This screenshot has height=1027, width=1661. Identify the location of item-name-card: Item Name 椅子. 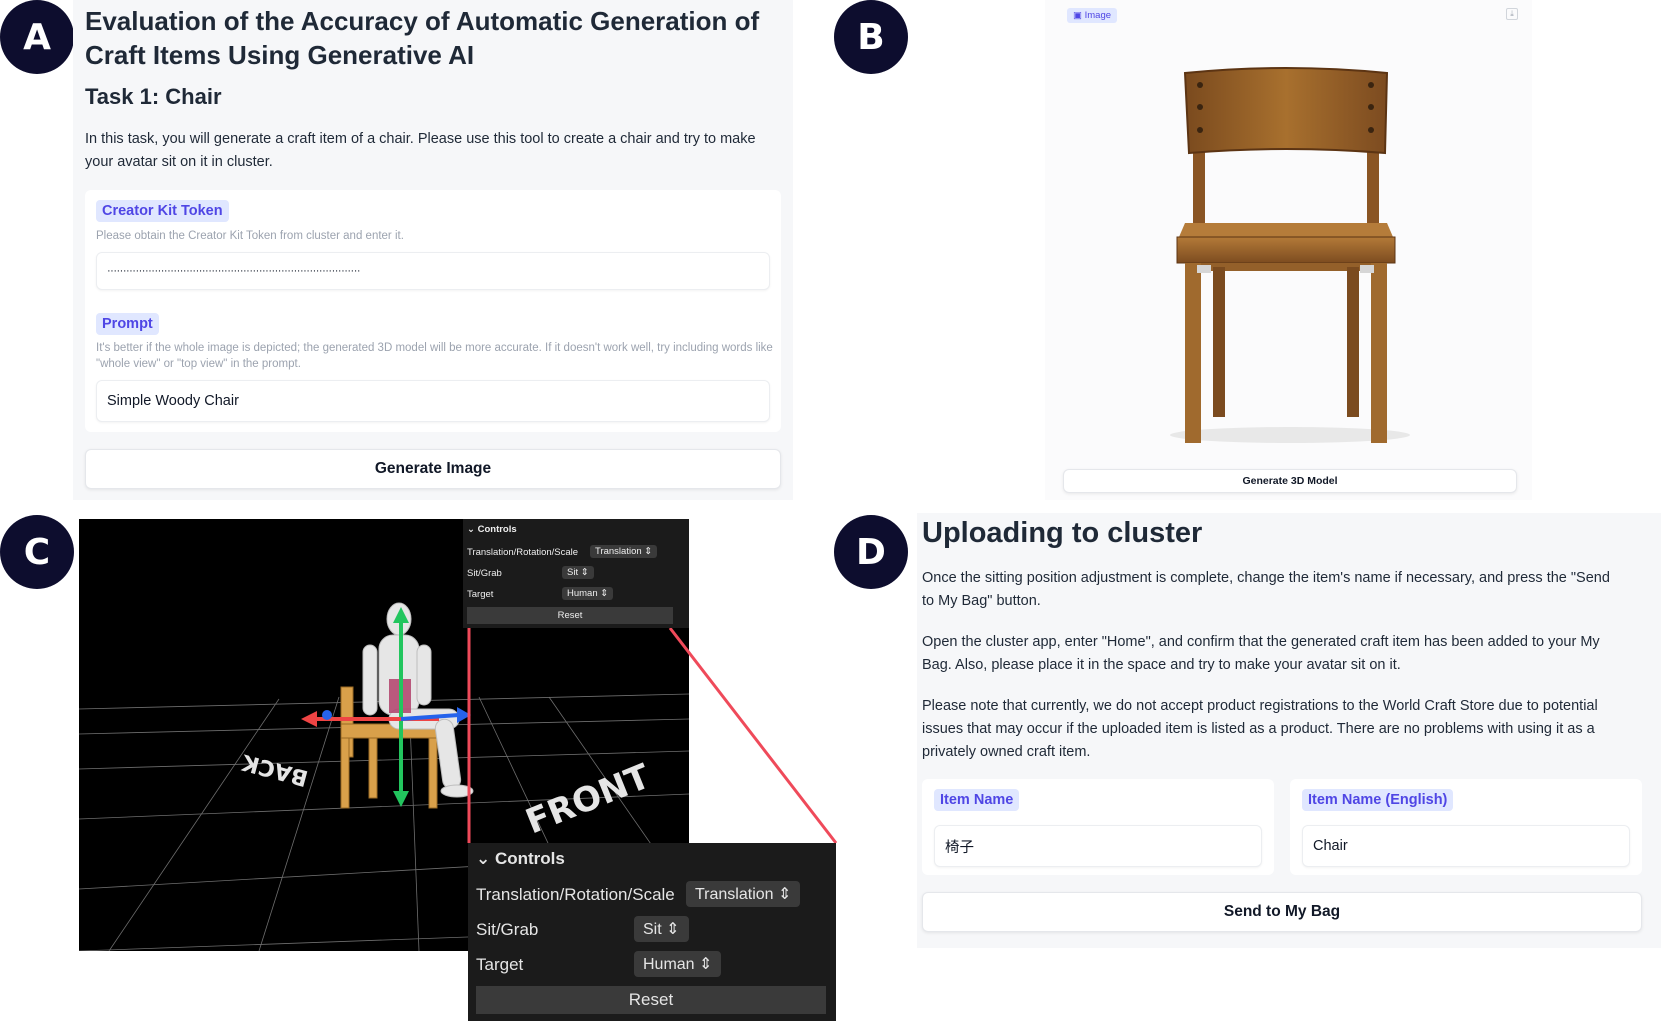
(1098, 827).